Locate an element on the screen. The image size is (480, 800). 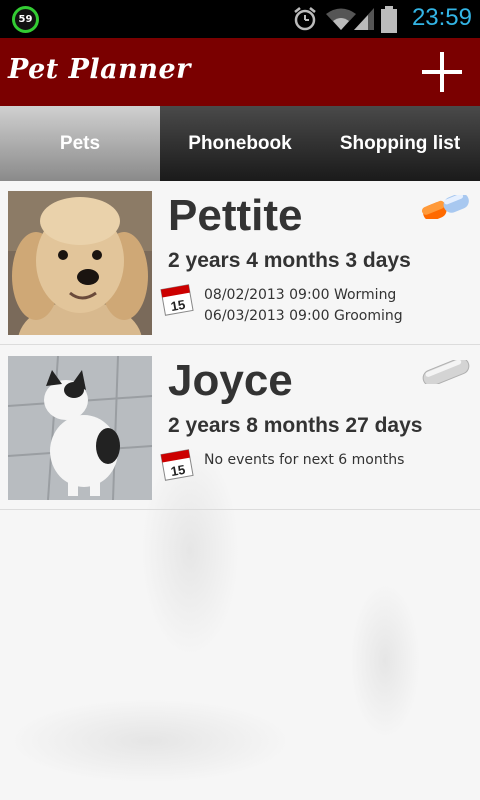
status-bar: 59 23:59 is located at coordinates (240, 19).